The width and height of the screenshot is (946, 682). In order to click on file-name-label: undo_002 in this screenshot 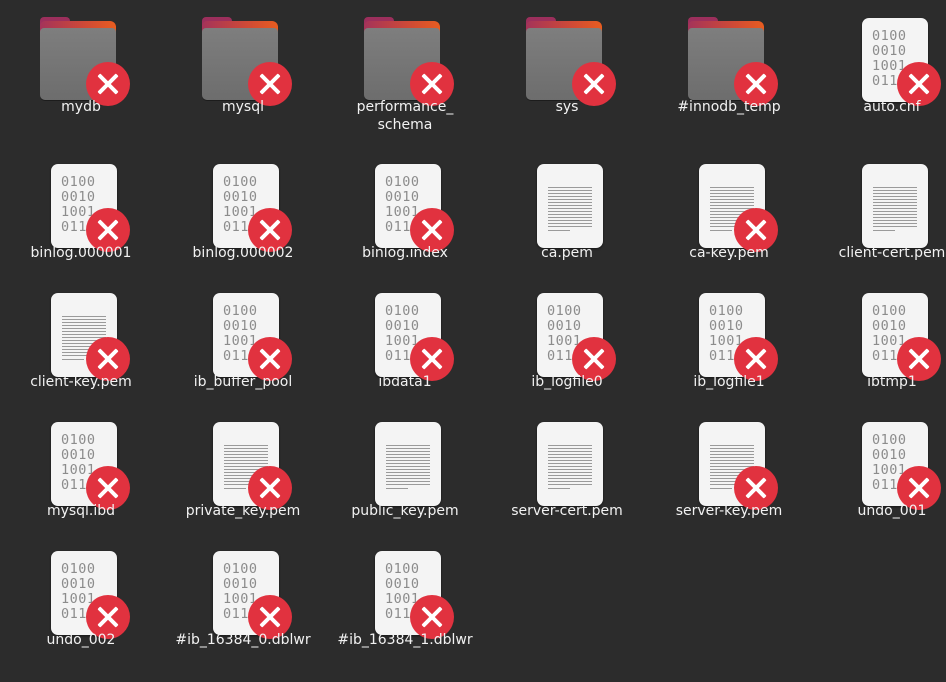, I will do `click(81, 640)`.